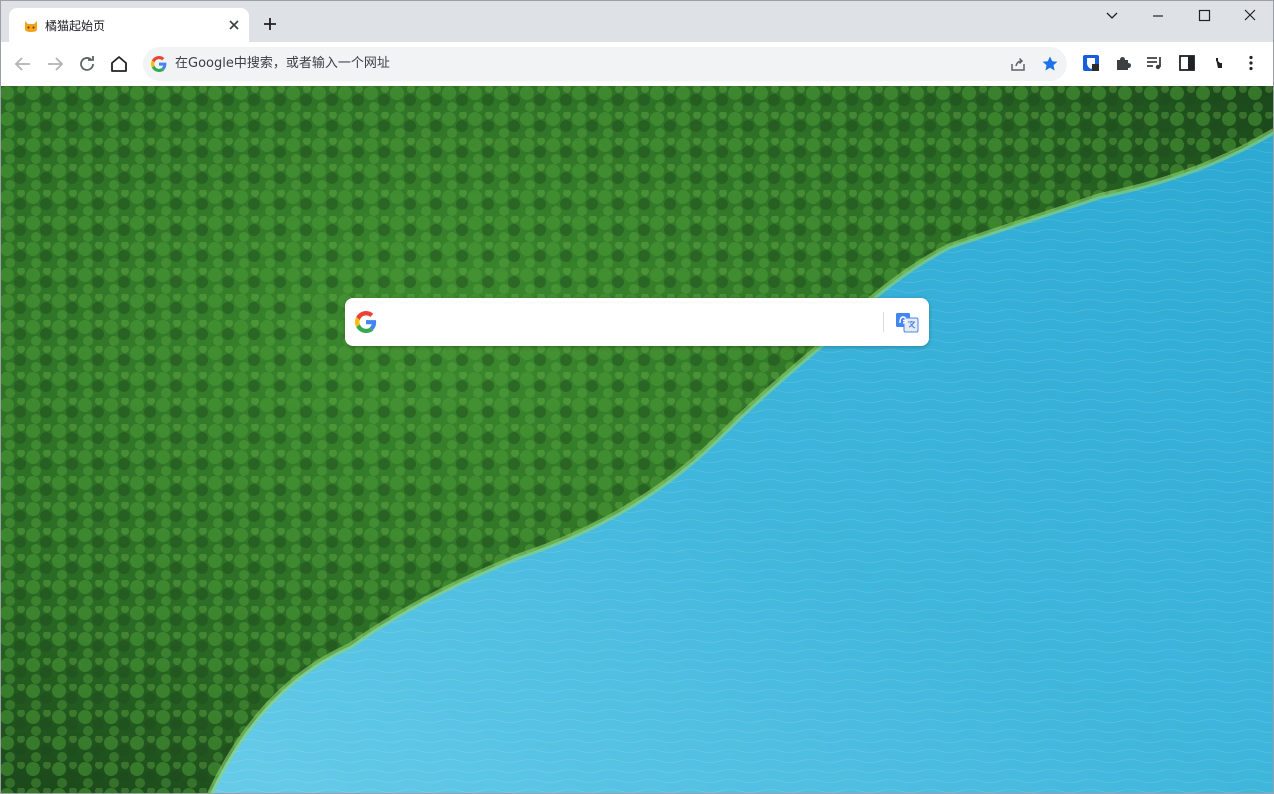 The width and height of the screenshot is (1274, 794). What do you see at coordinates (1219, 63) in the screenshot?
I see `profile-icon` at bounding box center [1219, 63].